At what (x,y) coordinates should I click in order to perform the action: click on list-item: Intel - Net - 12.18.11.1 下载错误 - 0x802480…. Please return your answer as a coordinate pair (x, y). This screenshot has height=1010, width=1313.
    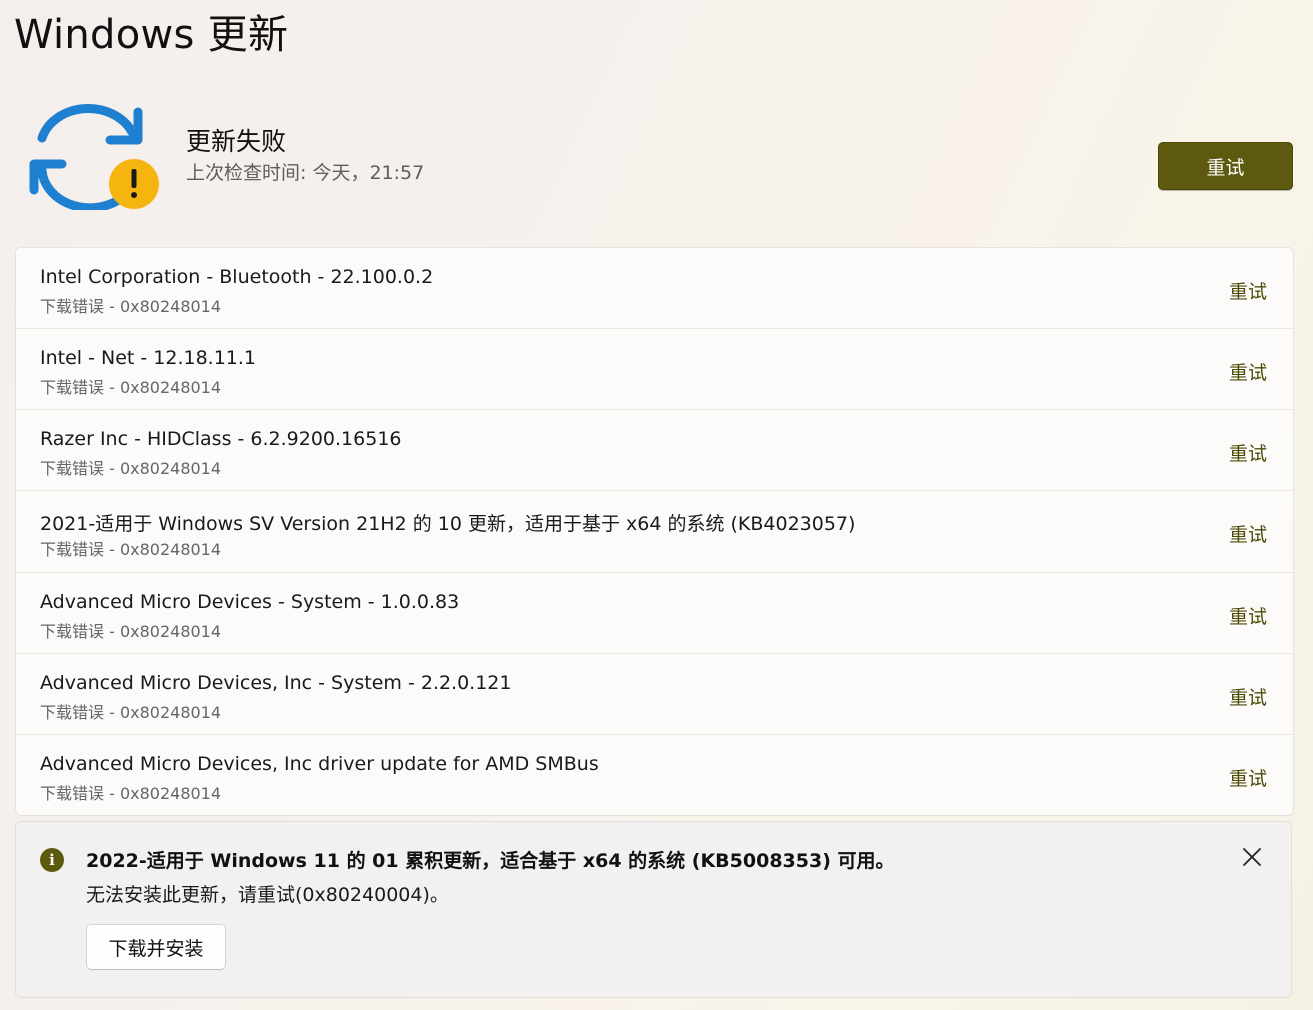
    Looking at the image, I should click on (654, 368).